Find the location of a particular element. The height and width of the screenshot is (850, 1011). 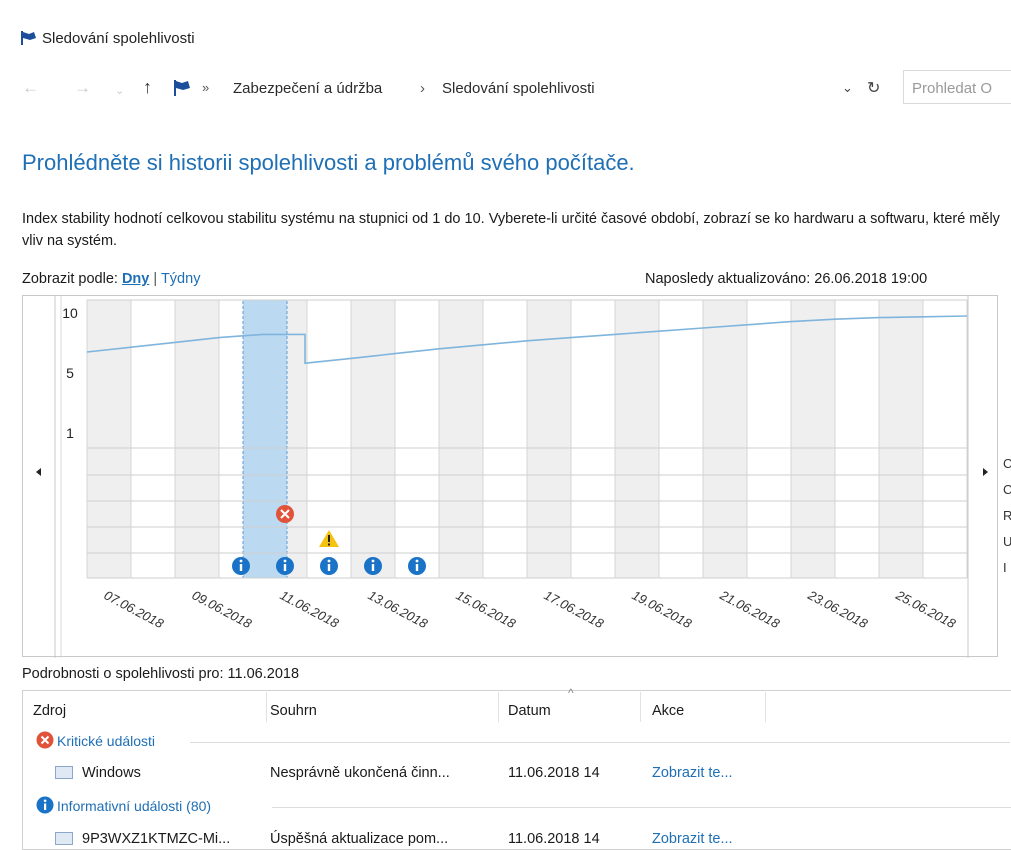

title-bar: Sledování spolehlivosti is located at coordinates (505, 31).